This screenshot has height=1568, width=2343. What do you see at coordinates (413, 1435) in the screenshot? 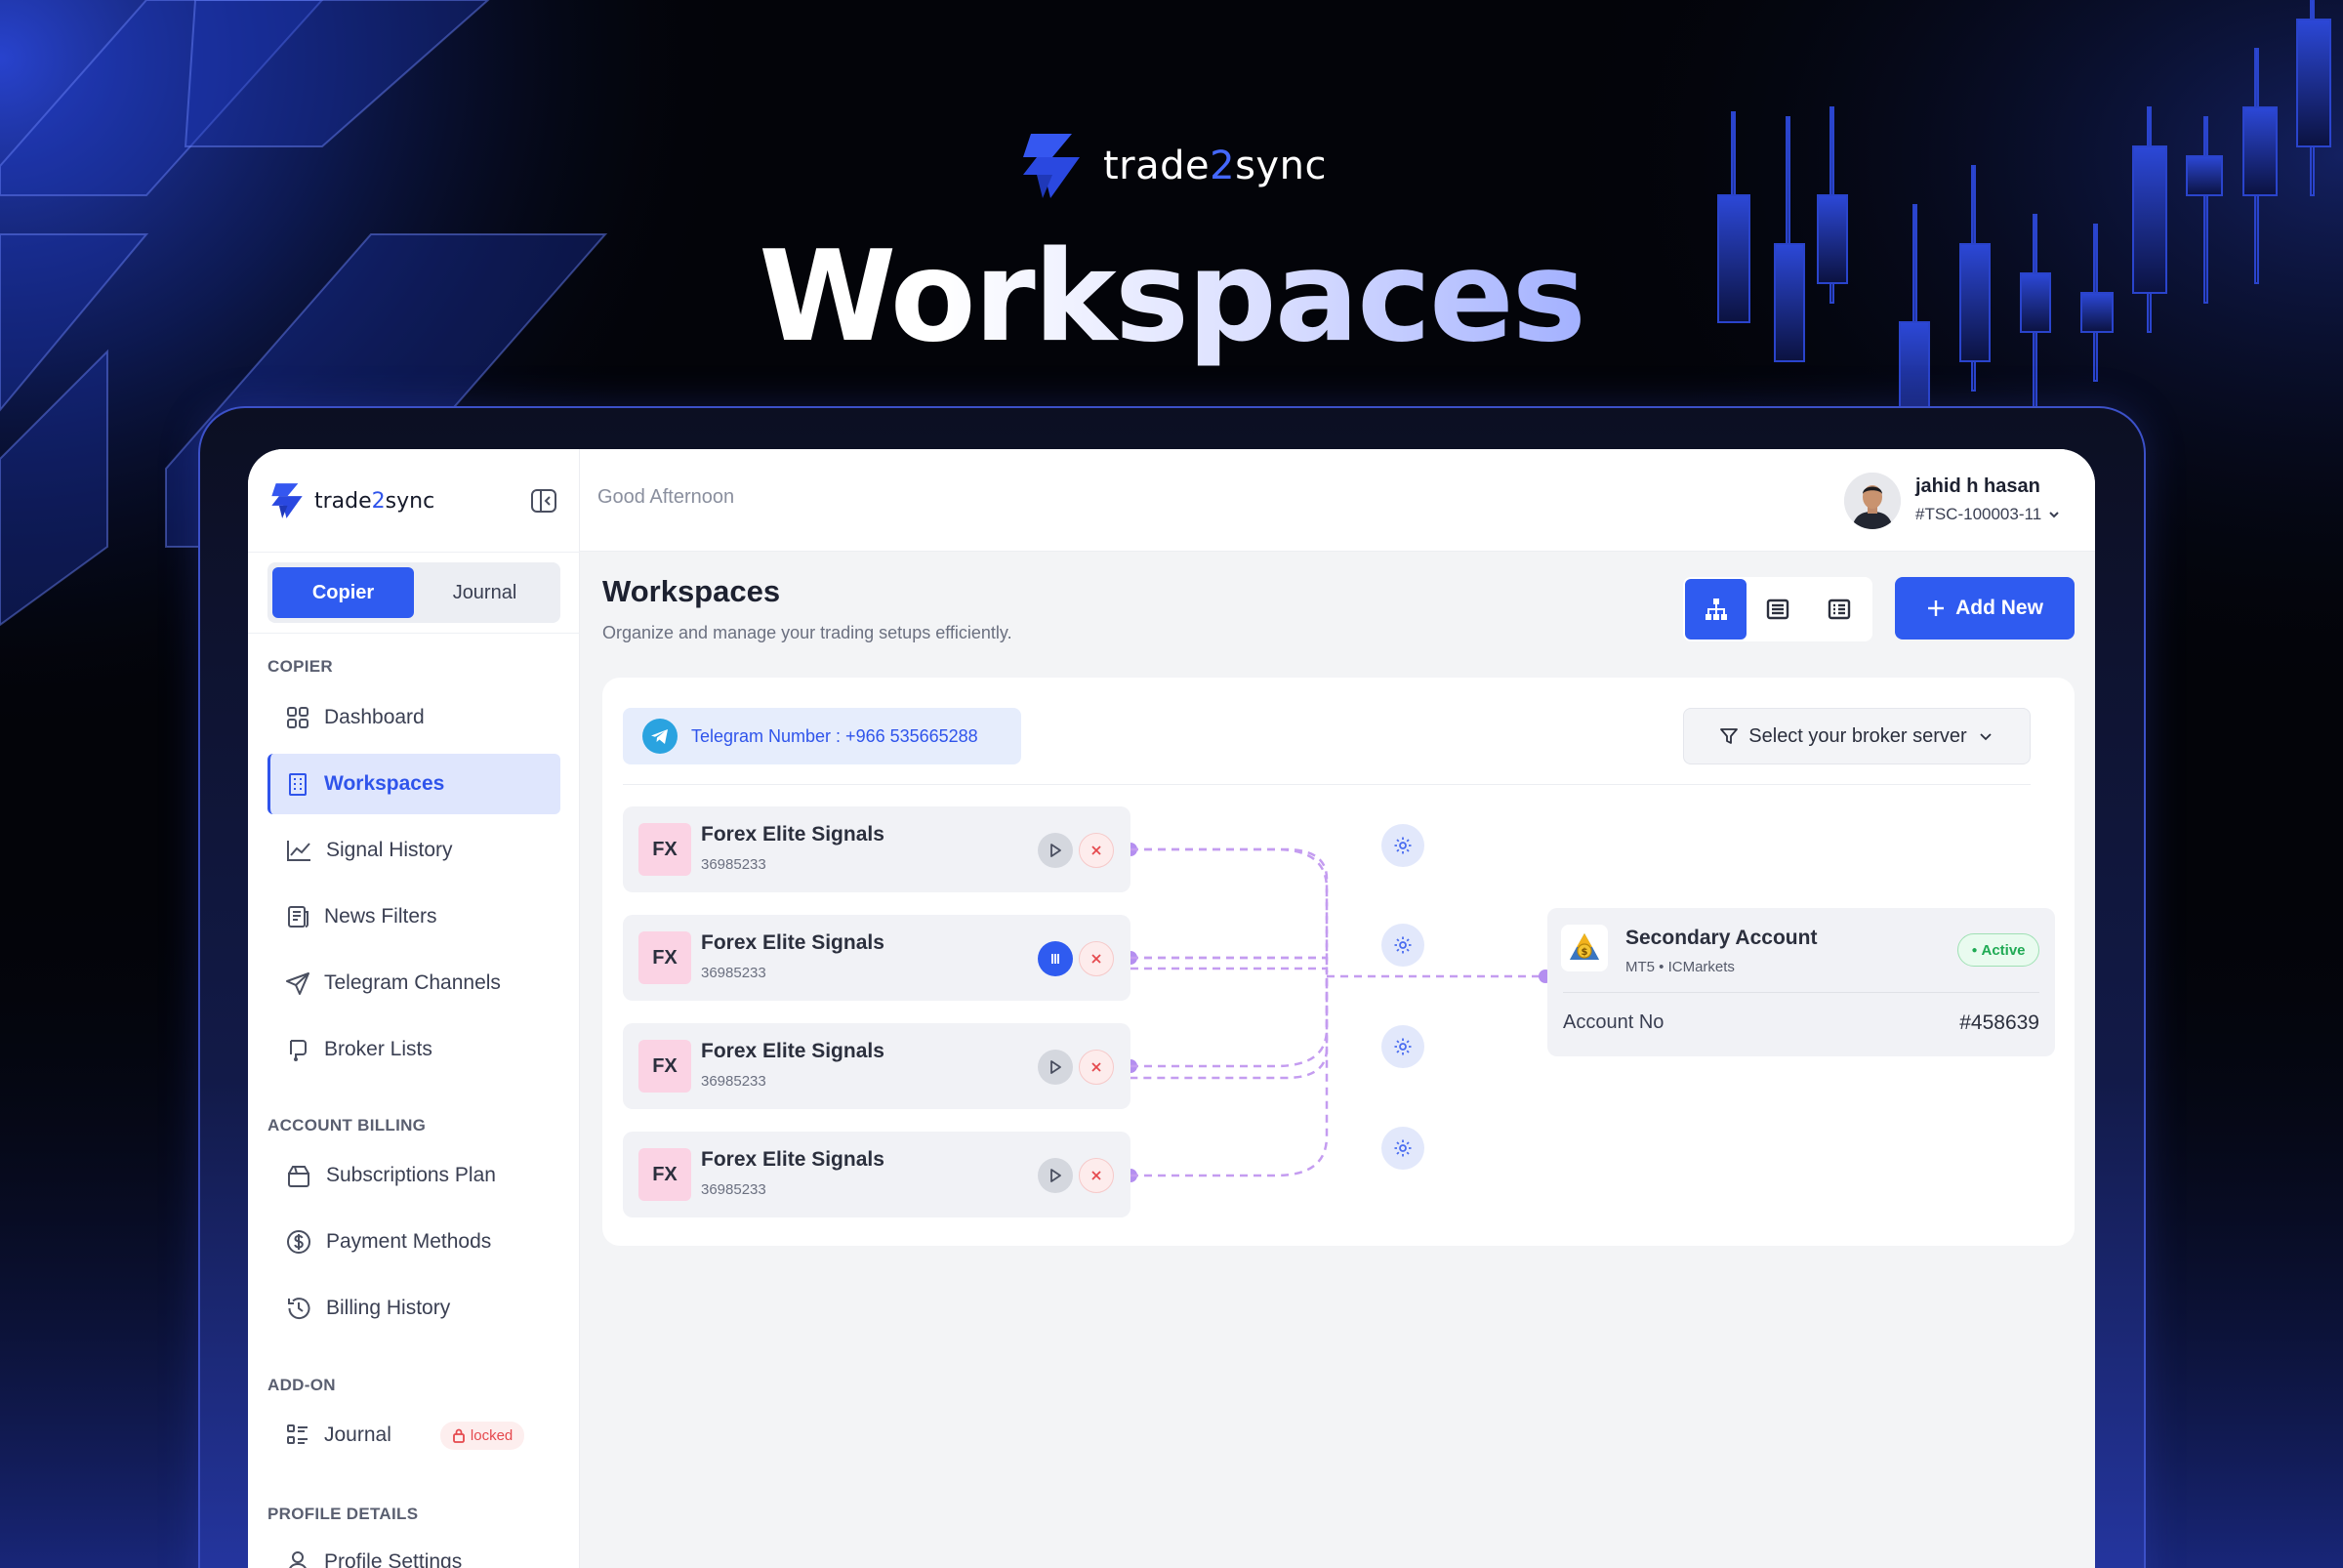
I see `sidebar-item-journal: Journal locked` at bounding box center [413, 1435].